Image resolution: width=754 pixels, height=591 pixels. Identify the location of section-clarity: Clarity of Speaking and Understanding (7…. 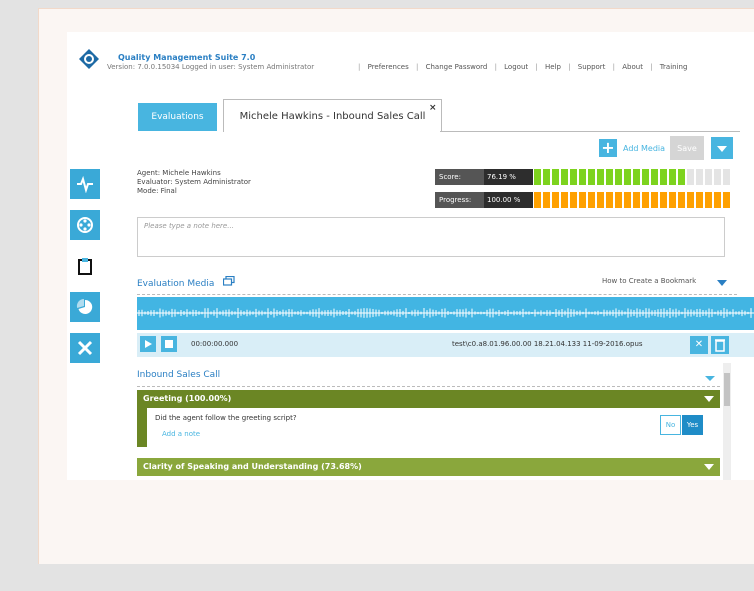
(428, 467).